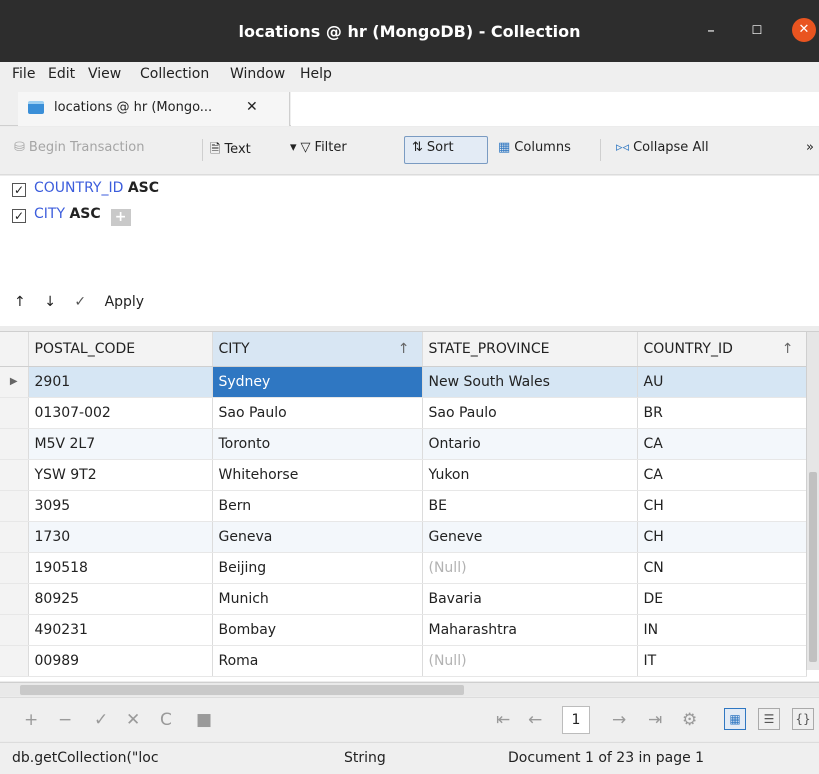 The width and height of the screenshot is (819, 774). What do you see at coordinates (576, 720) in the screenshot?
I see `page-number-input: 1` at bounding box center [576, 720].